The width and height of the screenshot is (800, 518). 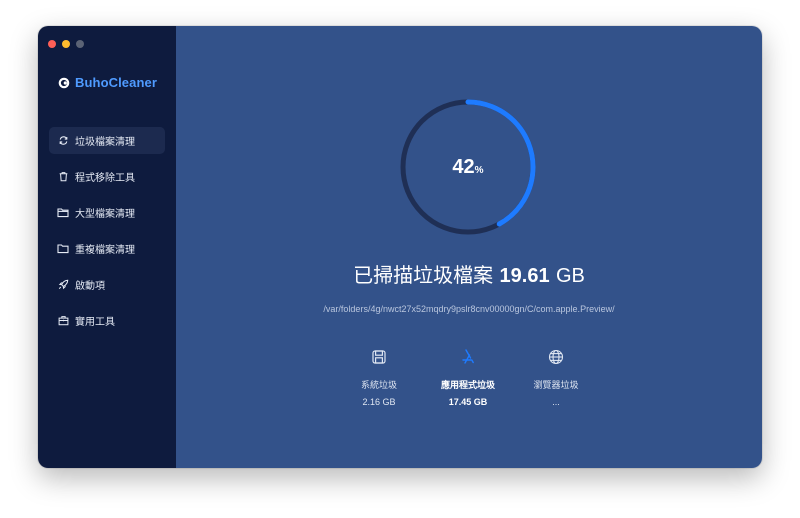 What do you see at coordinates (52, 44) in the screenshot?
I see `close-window-button` at bounding box center [52, 44].